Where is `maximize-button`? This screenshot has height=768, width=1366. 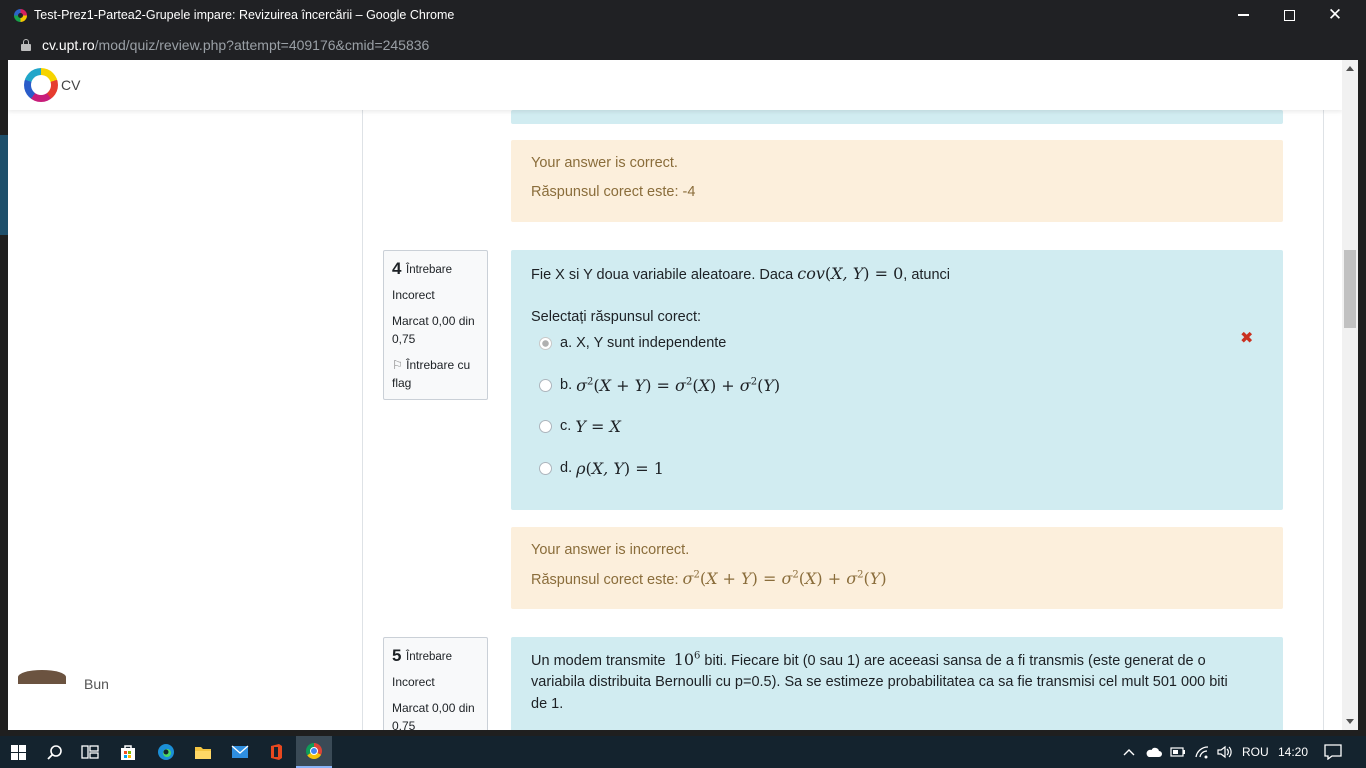 maximize-button is located at coordinates (1289, 15).